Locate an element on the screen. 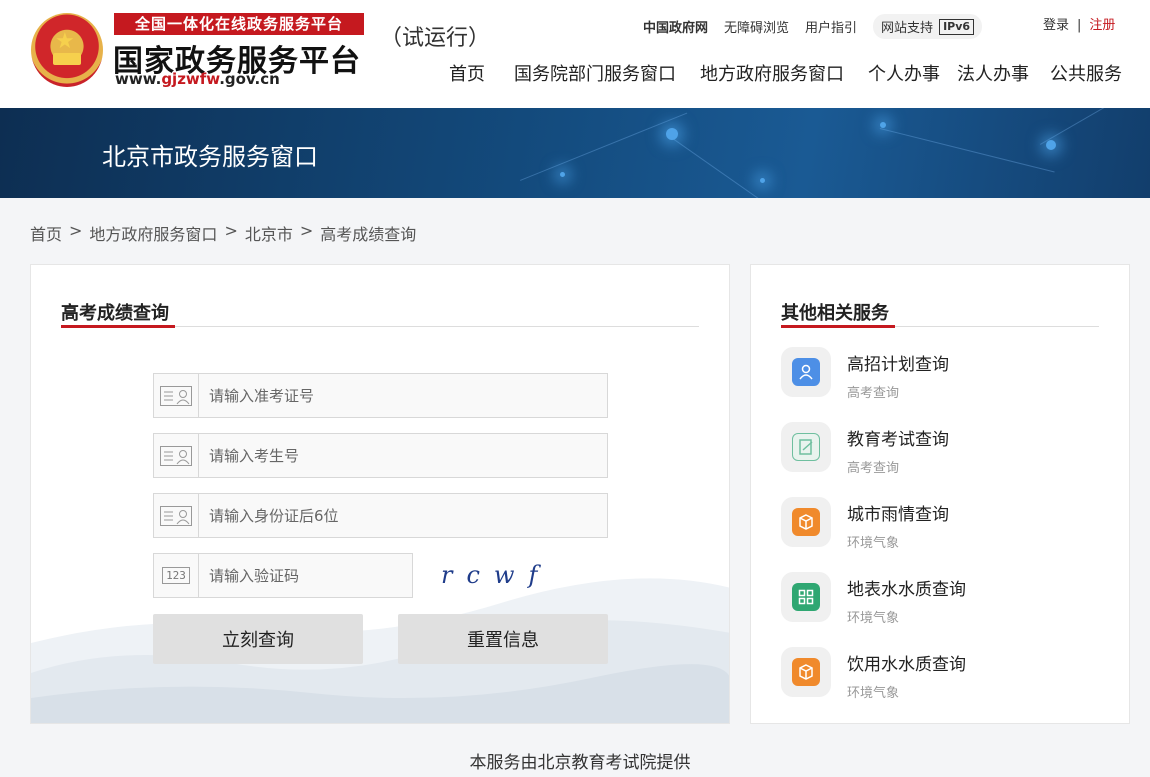 This screenshot has height=777, width=1150. breadcrumb-current: 高考成绩查询 is located at coordinates (368, 234).